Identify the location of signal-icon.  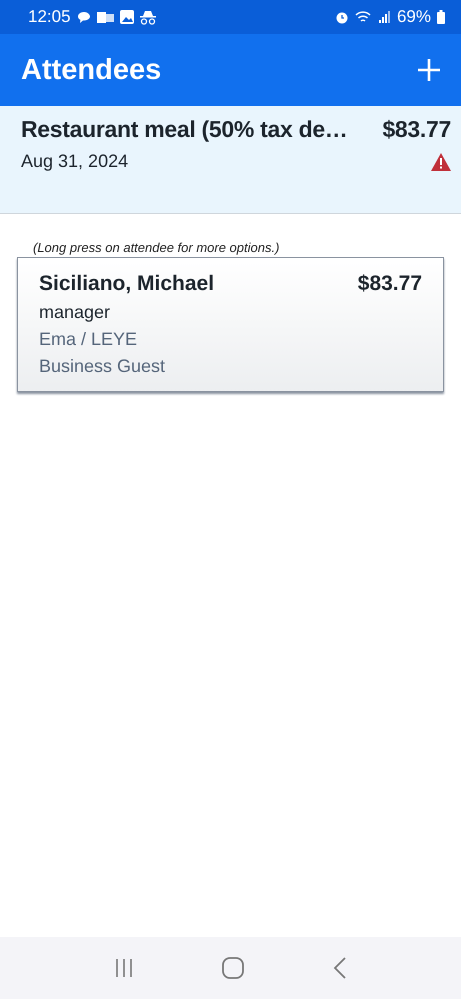
(384, 17).